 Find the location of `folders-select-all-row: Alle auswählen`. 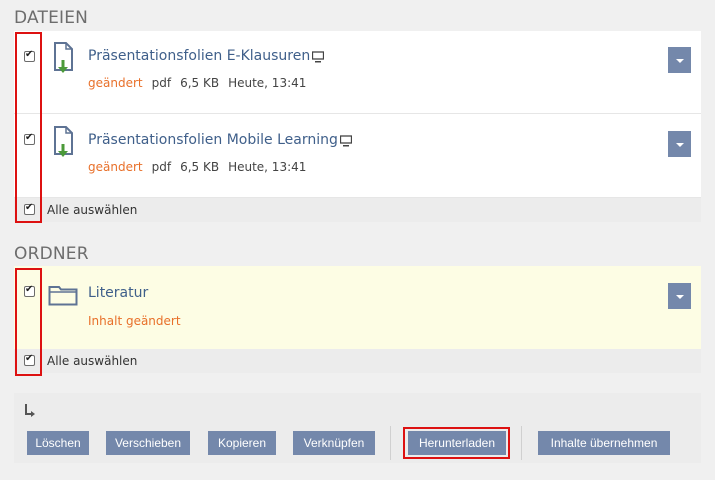

folders-select-all-row: Alle auswählen is located at coordinates (357, 361).